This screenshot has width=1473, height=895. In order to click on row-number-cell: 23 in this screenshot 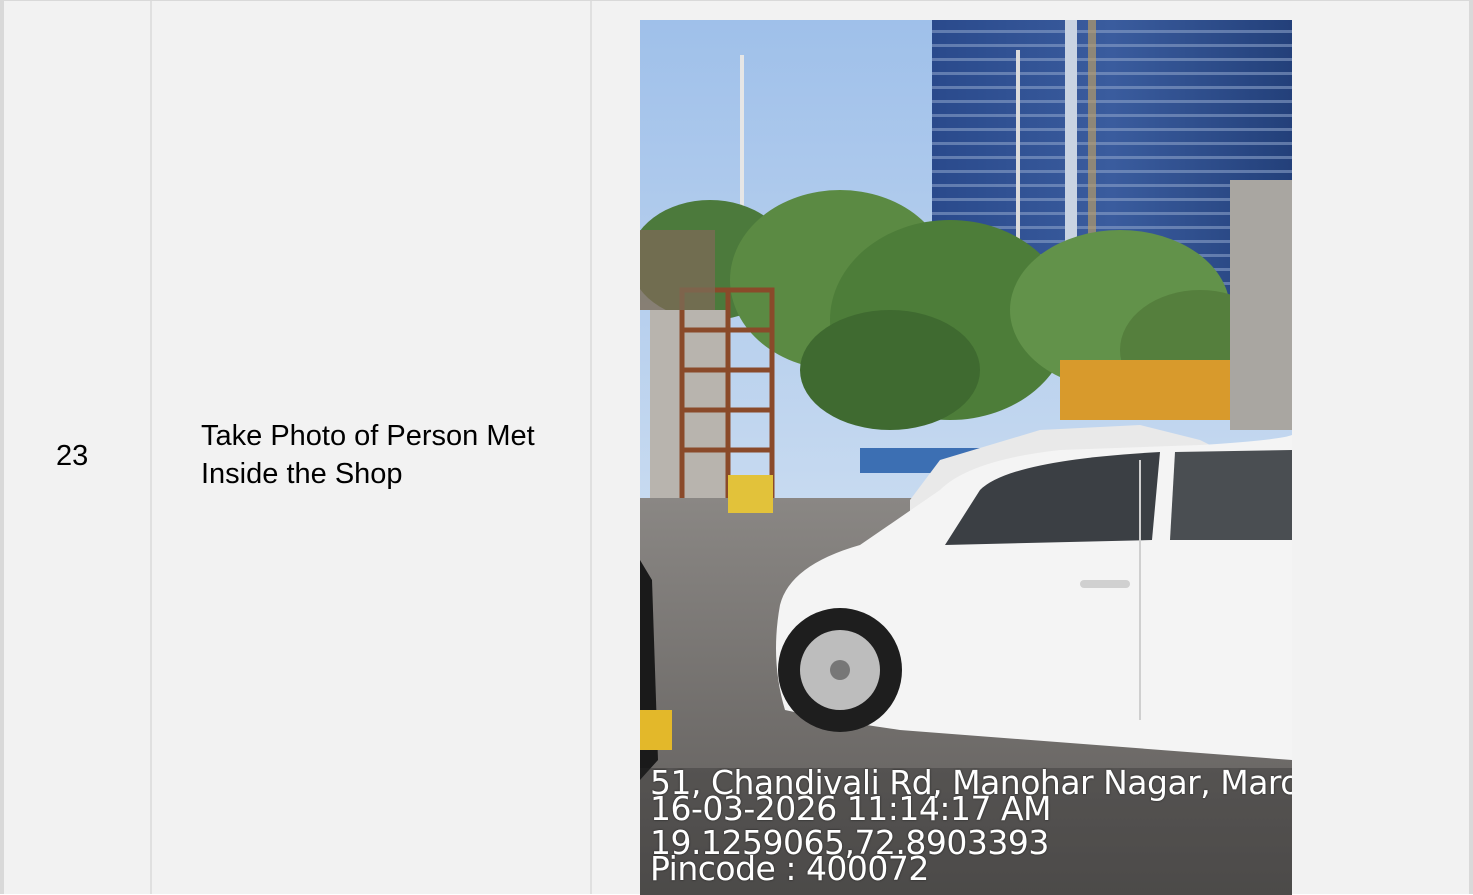, I will do `click(76, 447)`.